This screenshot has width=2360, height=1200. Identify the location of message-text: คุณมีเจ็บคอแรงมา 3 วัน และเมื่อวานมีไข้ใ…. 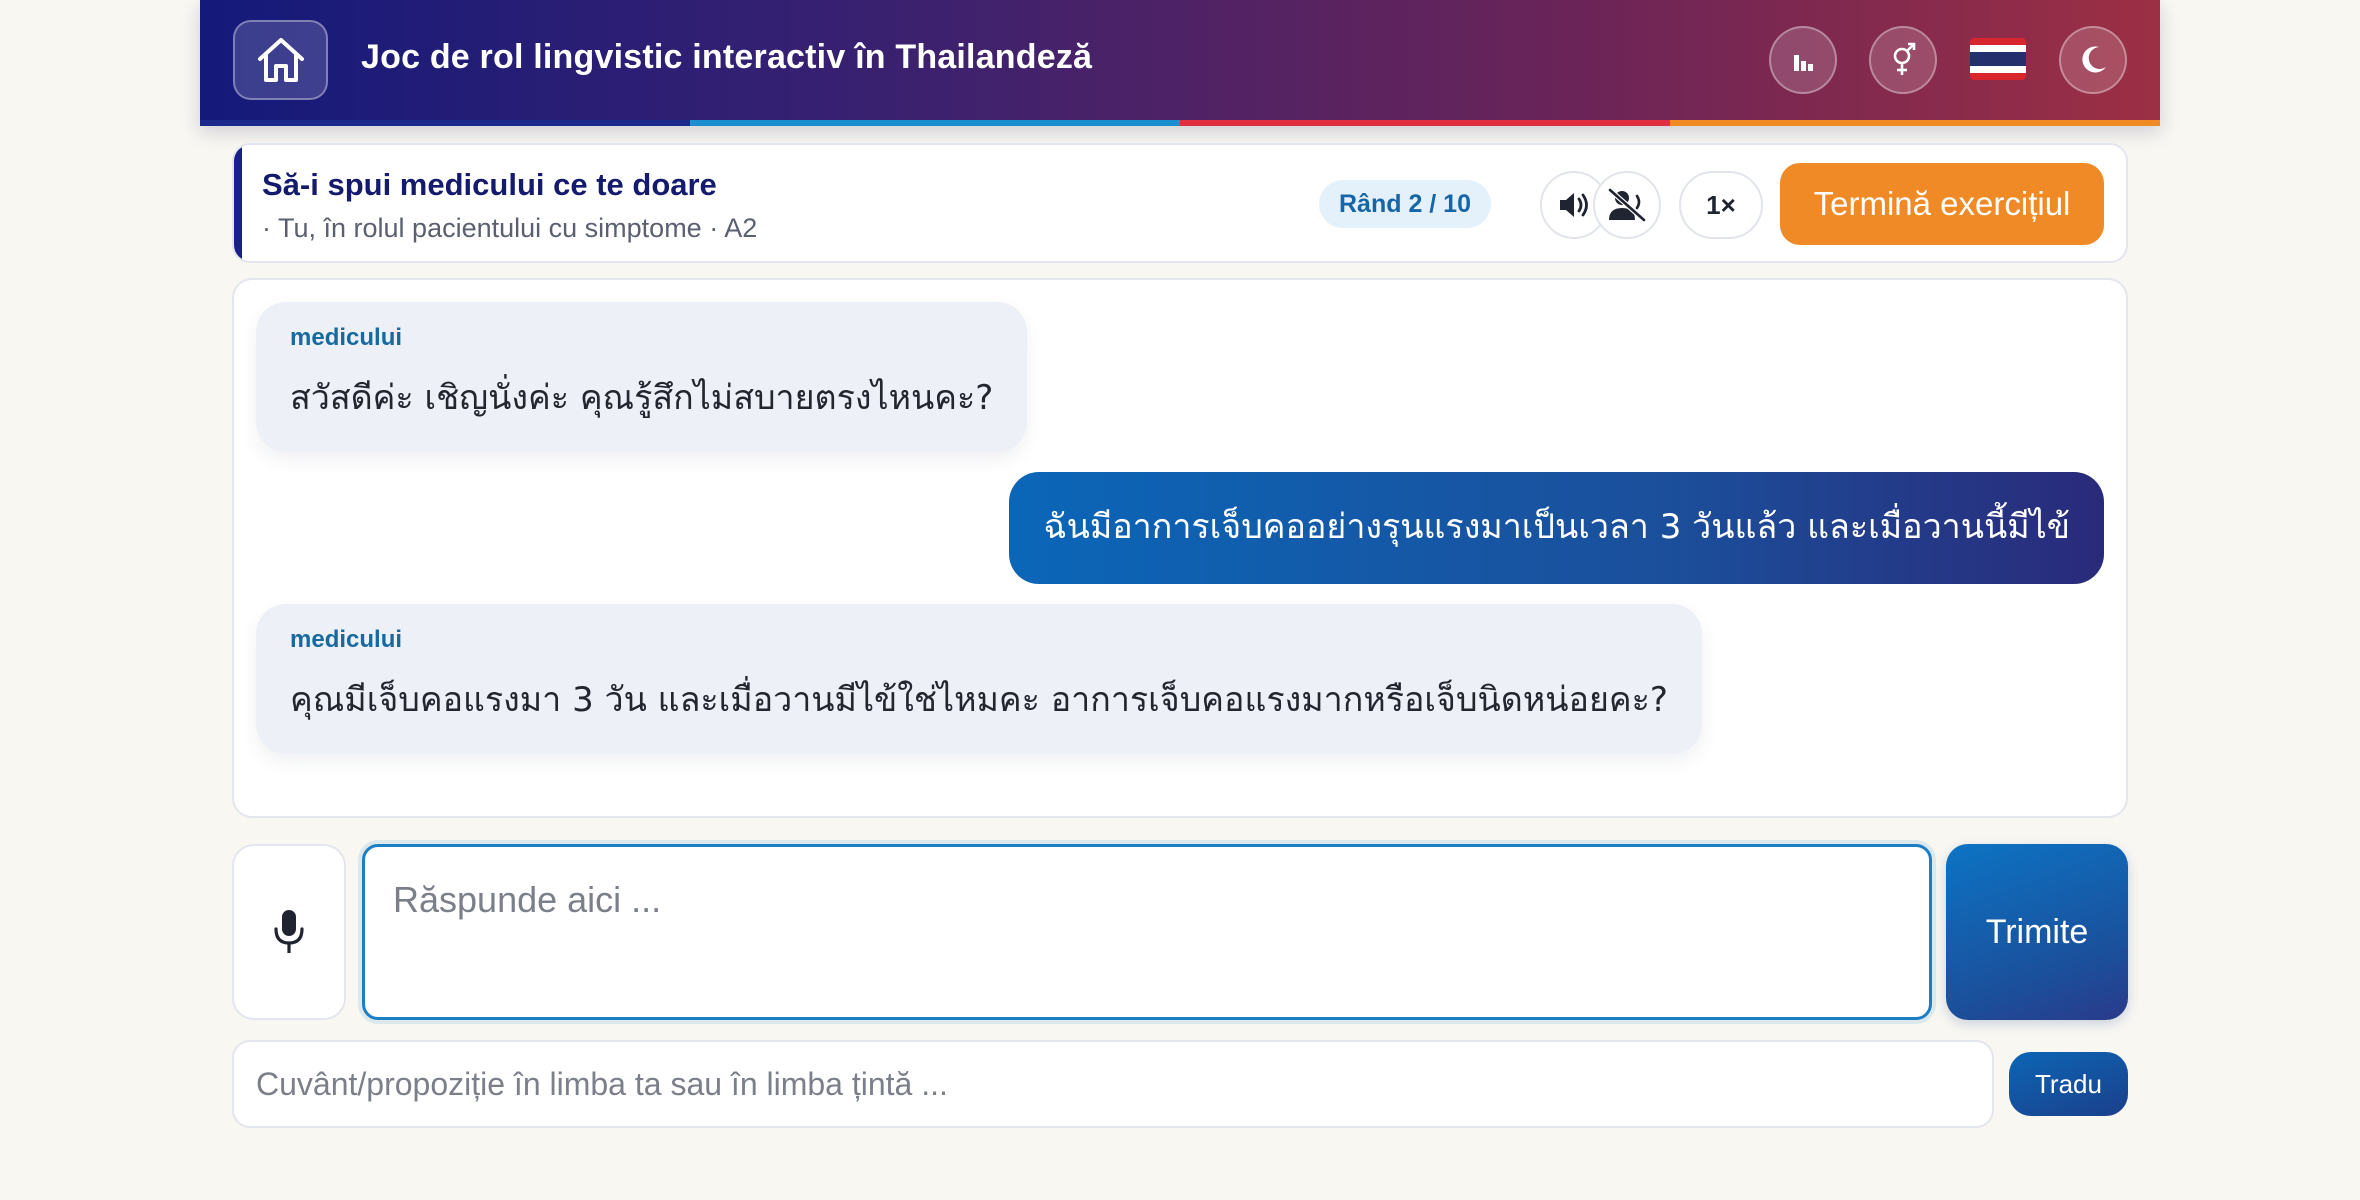
(979, 700).